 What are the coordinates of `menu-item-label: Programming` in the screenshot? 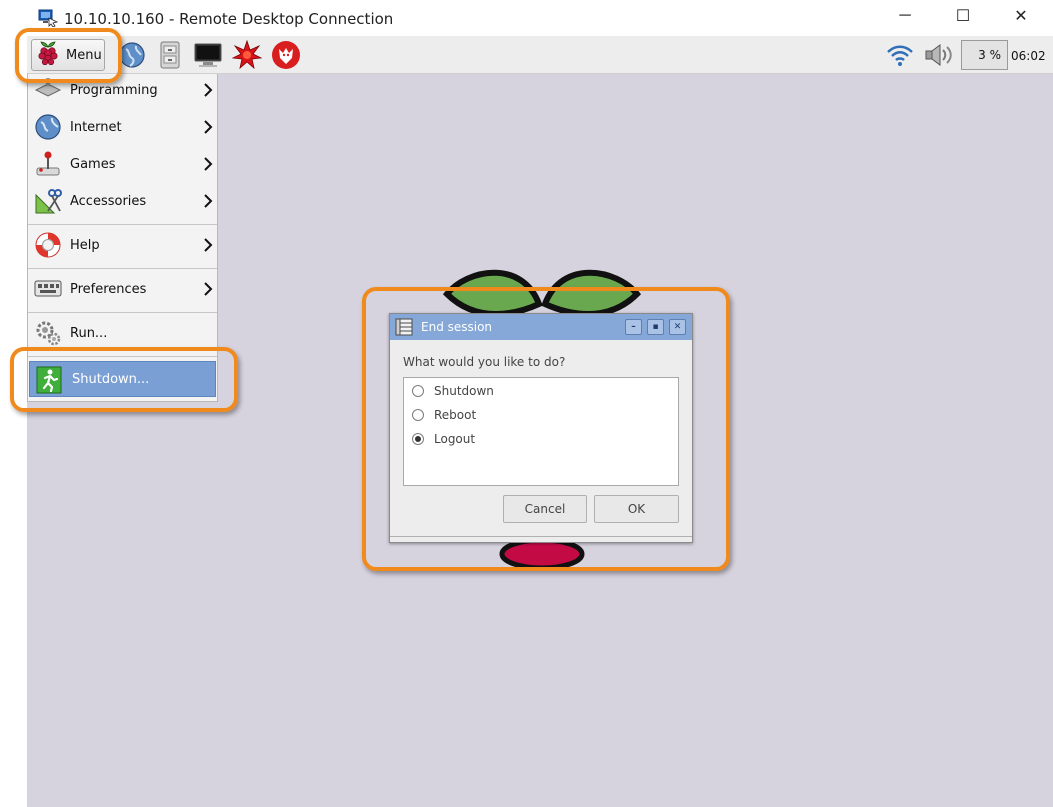 It's located at (114, 90).